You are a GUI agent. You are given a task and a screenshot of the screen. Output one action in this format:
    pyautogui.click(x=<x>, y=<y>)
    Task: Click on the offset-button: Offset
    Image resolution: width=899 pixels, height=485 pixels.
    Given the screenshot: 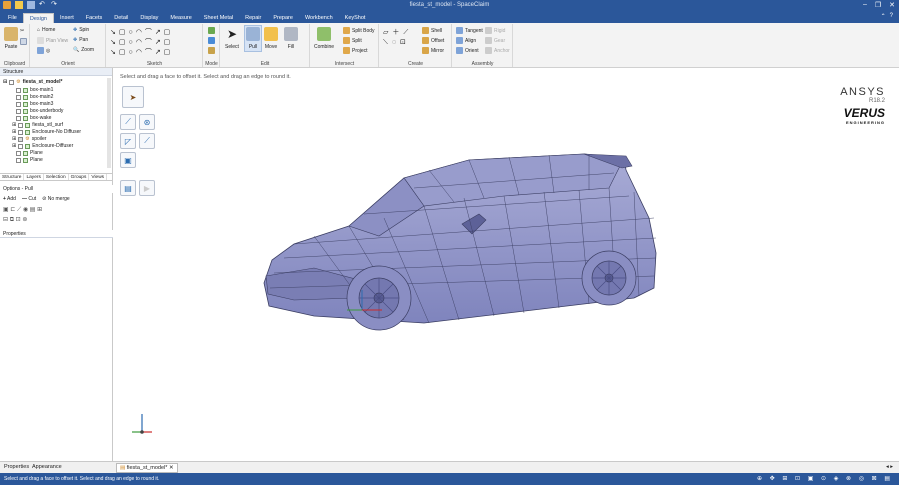 What is the action you would take?
    pyautogui.click(x=433, y=40)
    